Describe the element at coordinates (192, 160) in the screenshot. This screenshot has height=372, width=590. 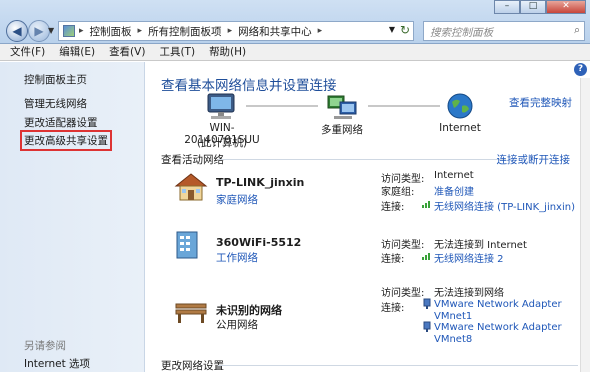
I see `active-networks-heading: 查看活动网络` at that location.